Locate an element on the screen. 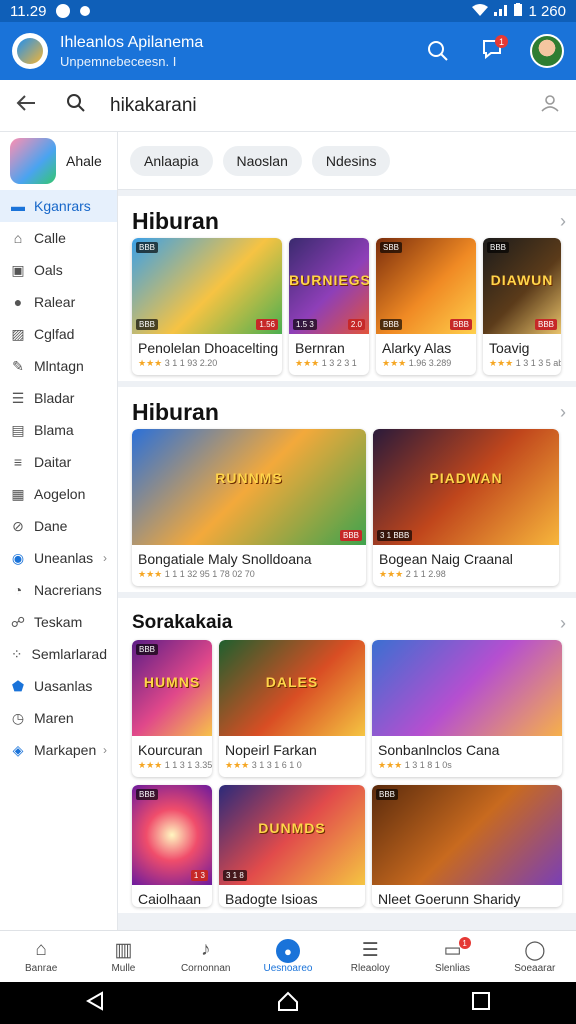 Image resolution: width=576 pixels, height=1024 pixels. chip: Anlaapia is located at coordinates (171, 160).